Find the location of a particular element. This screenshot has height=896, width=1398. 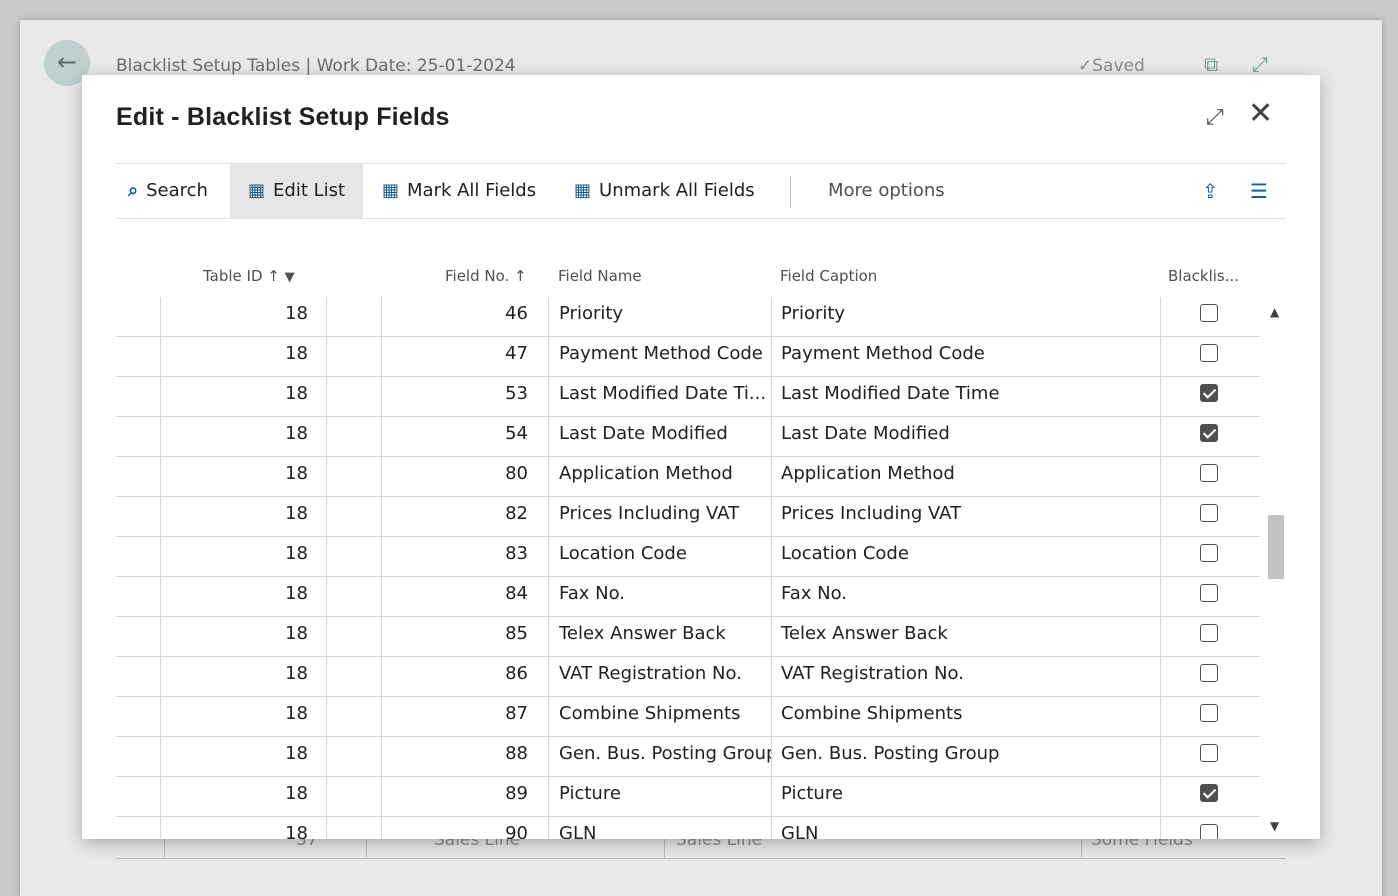

table-row: 18 83 Location Code Location Code is located at coordinates (688, 557).